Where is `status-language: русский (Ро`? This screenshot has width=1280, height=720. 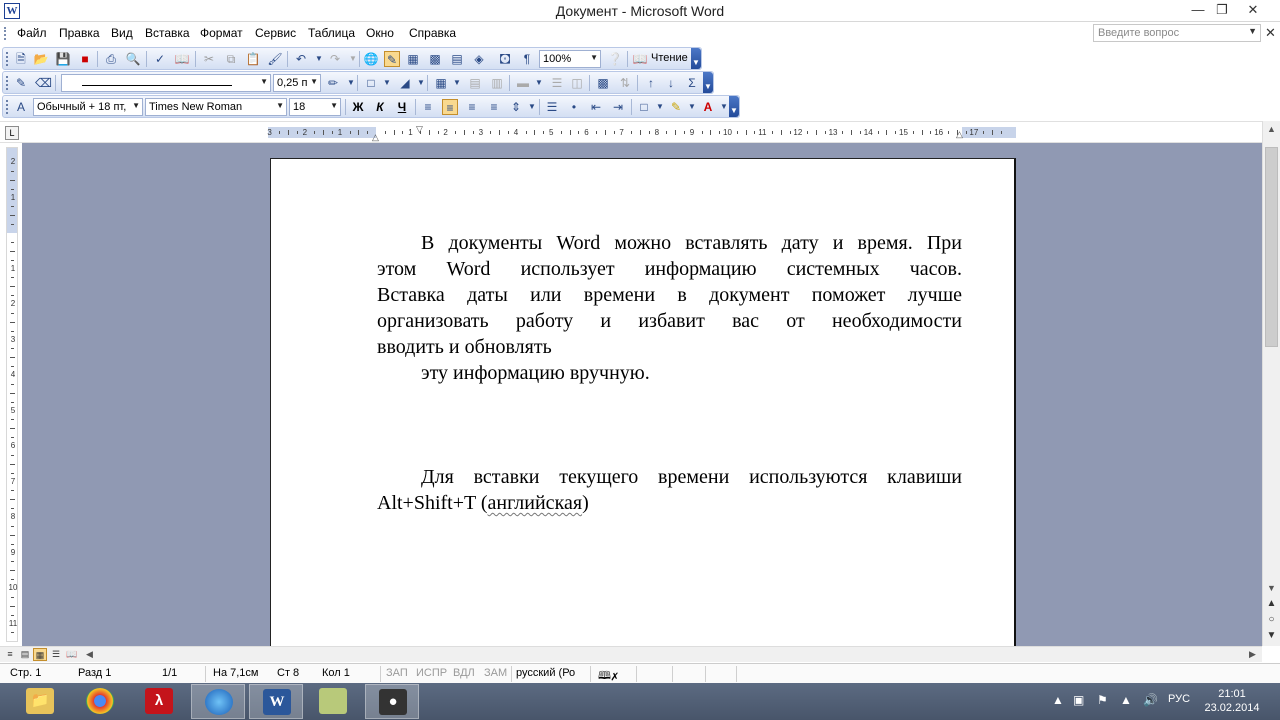 status-language: русский (Ро is located at coordinates (545, 673).